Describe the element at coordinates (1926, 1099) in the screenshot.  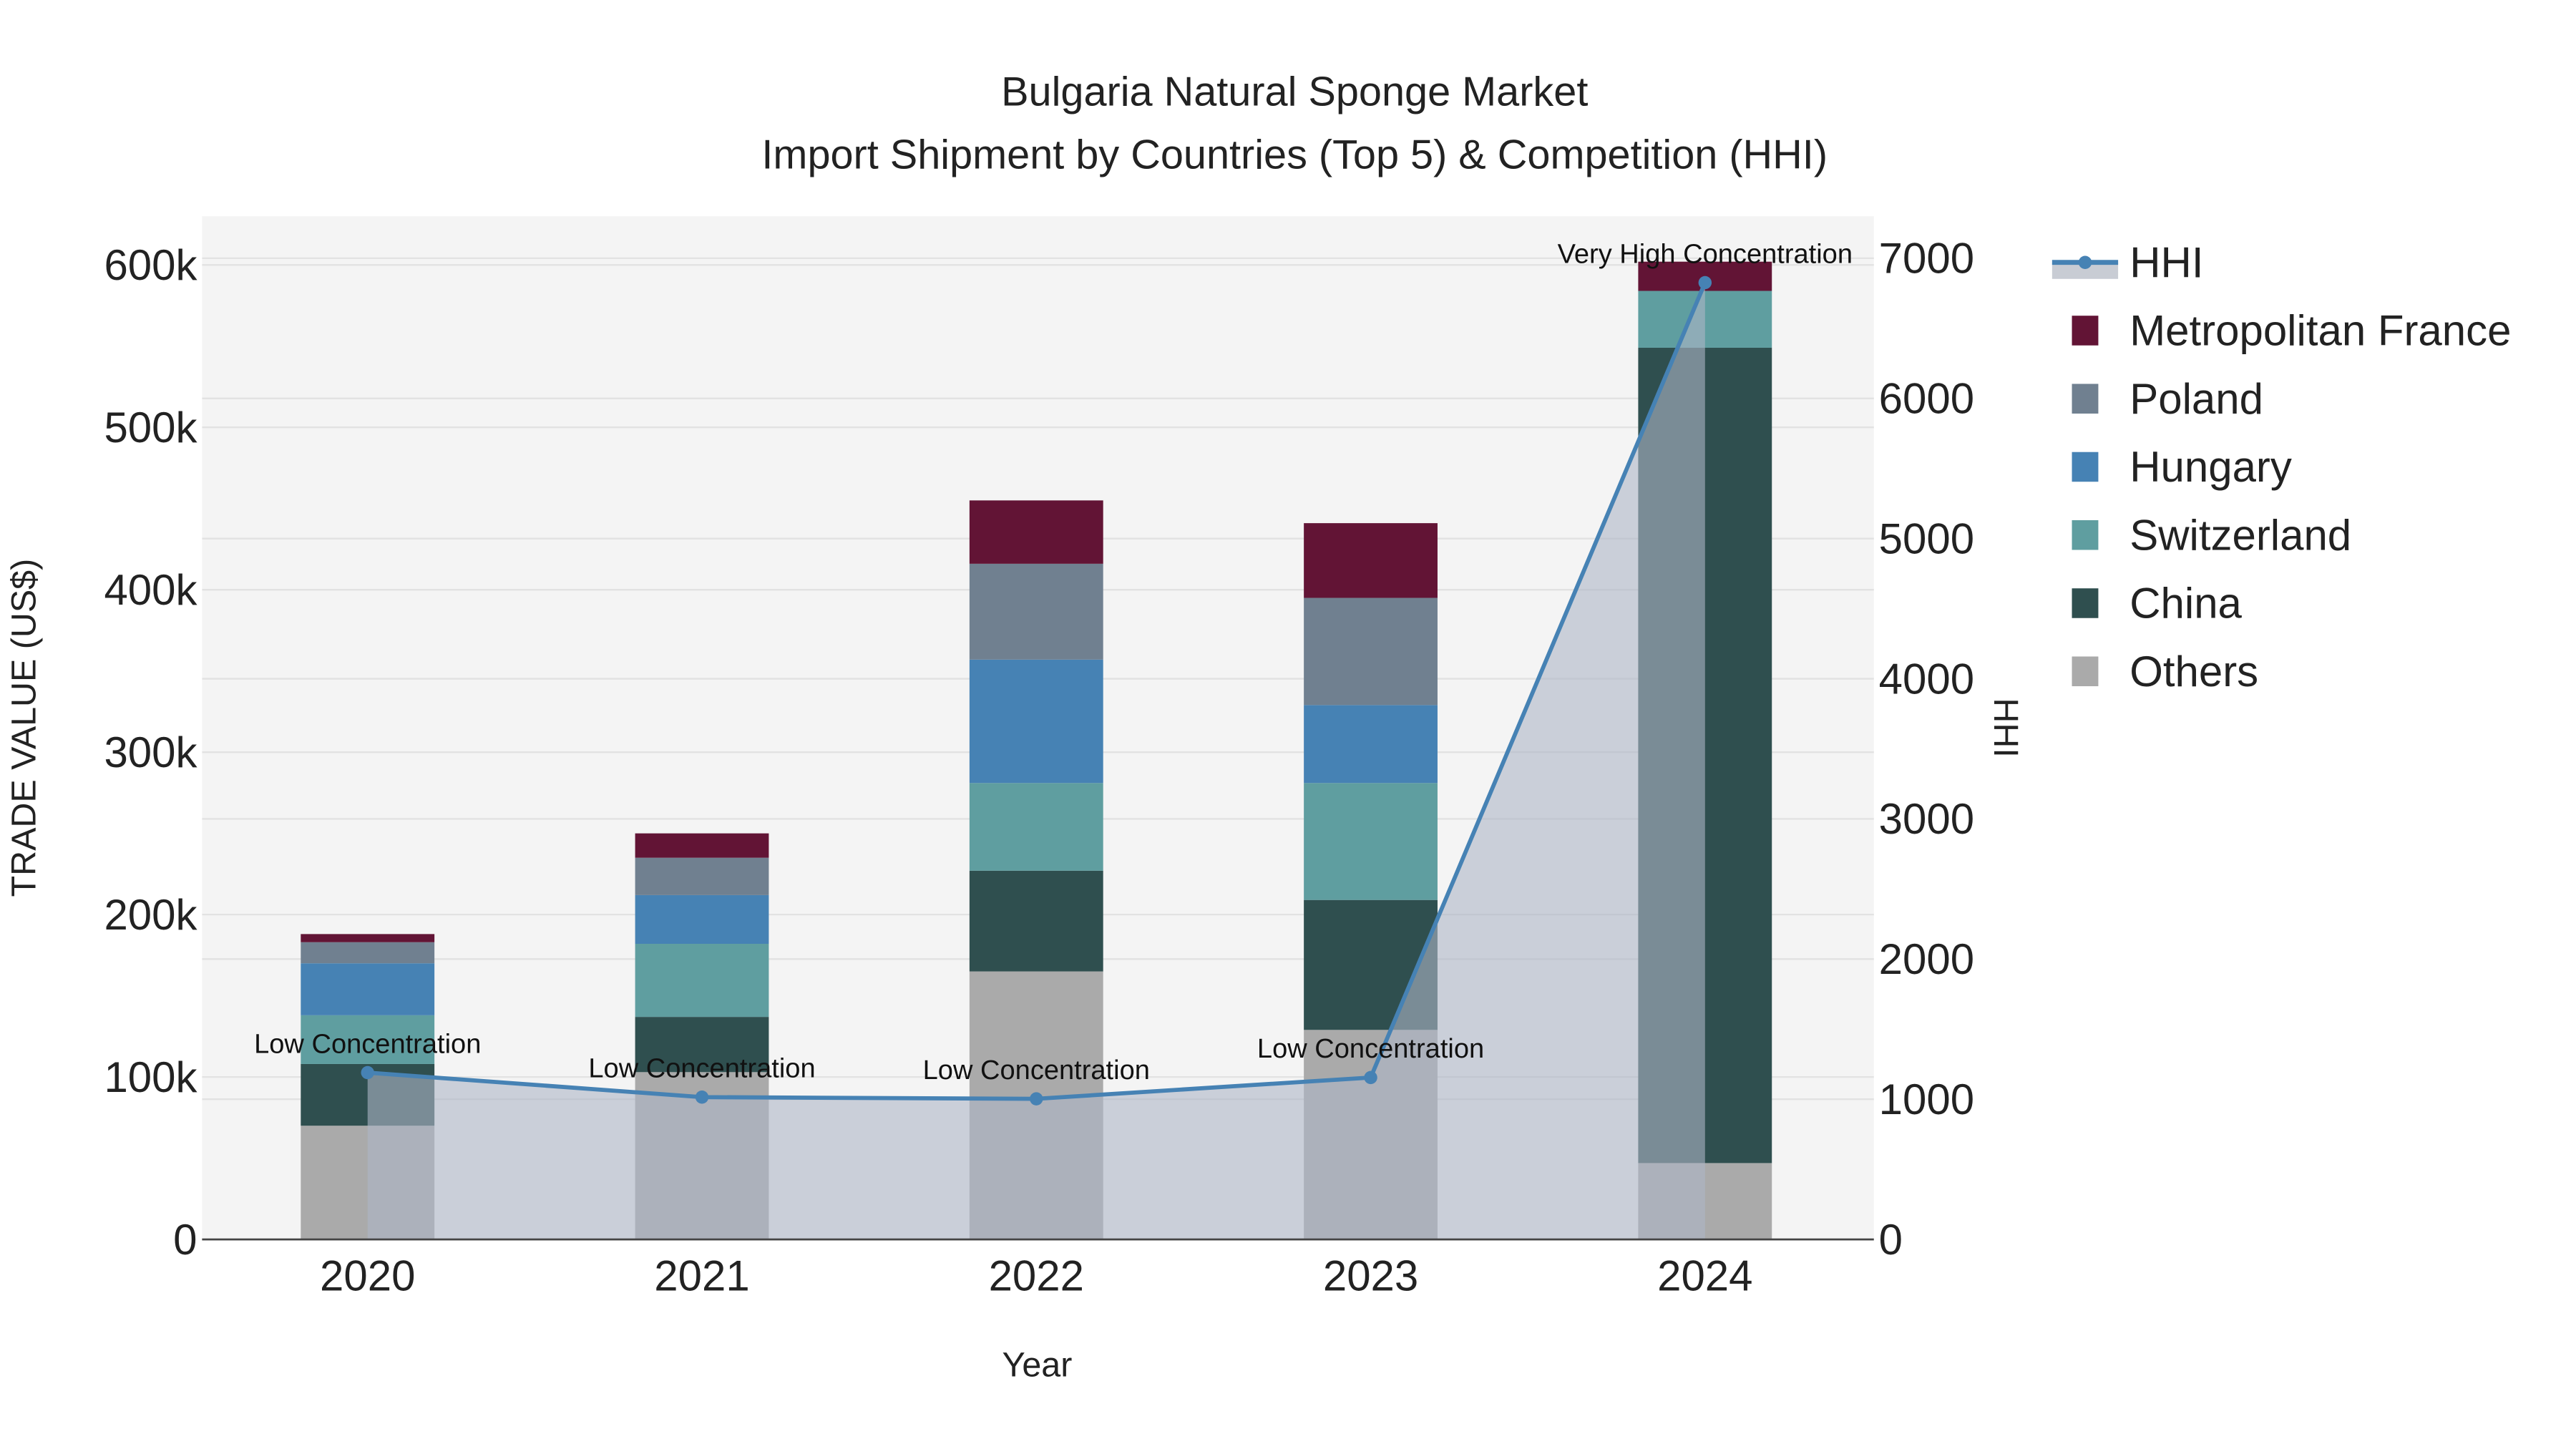
I see `y2-tick-label: 1000` at that location.